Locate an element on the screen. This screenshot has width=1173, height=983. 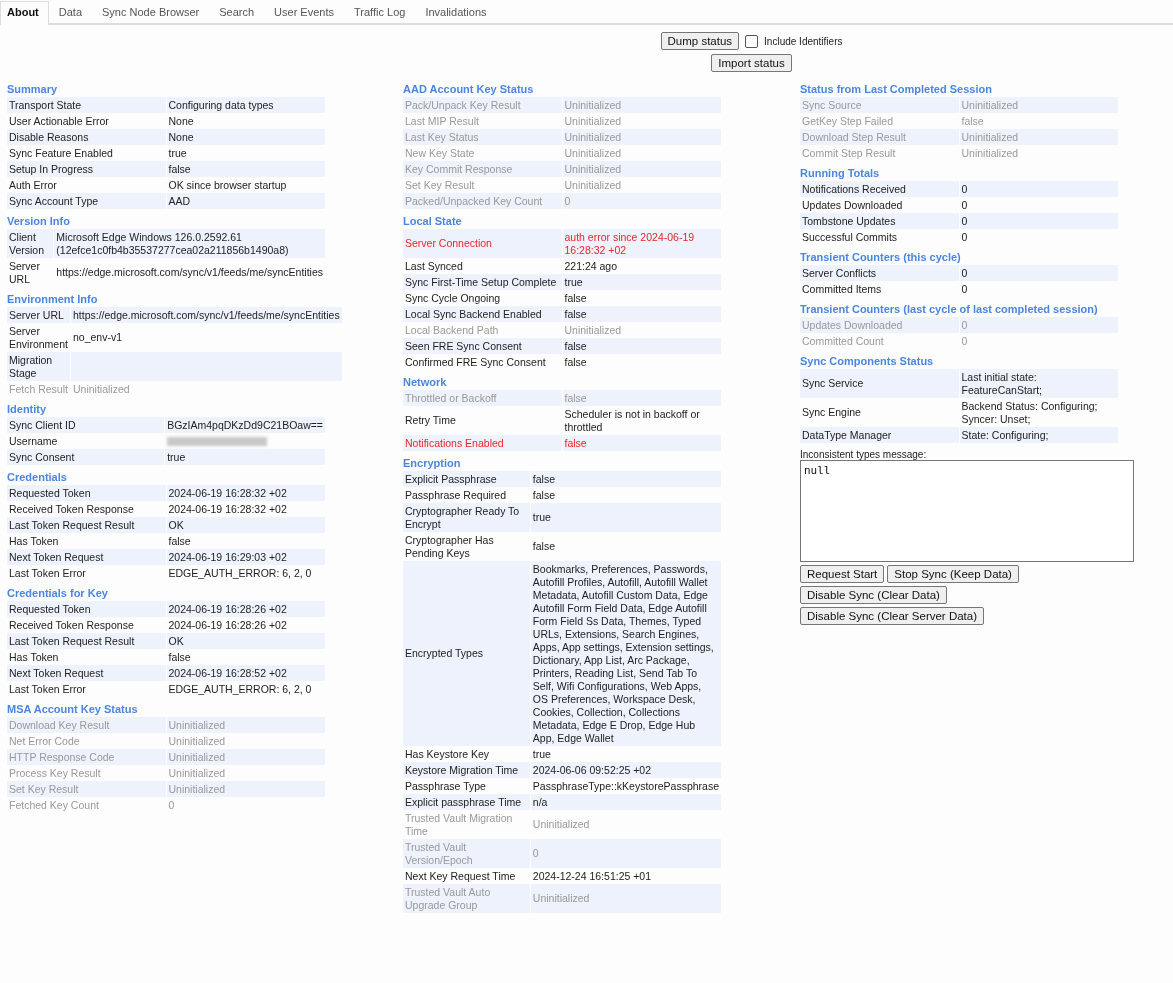
section-title: Encryption is located at coordinates (432, 463).